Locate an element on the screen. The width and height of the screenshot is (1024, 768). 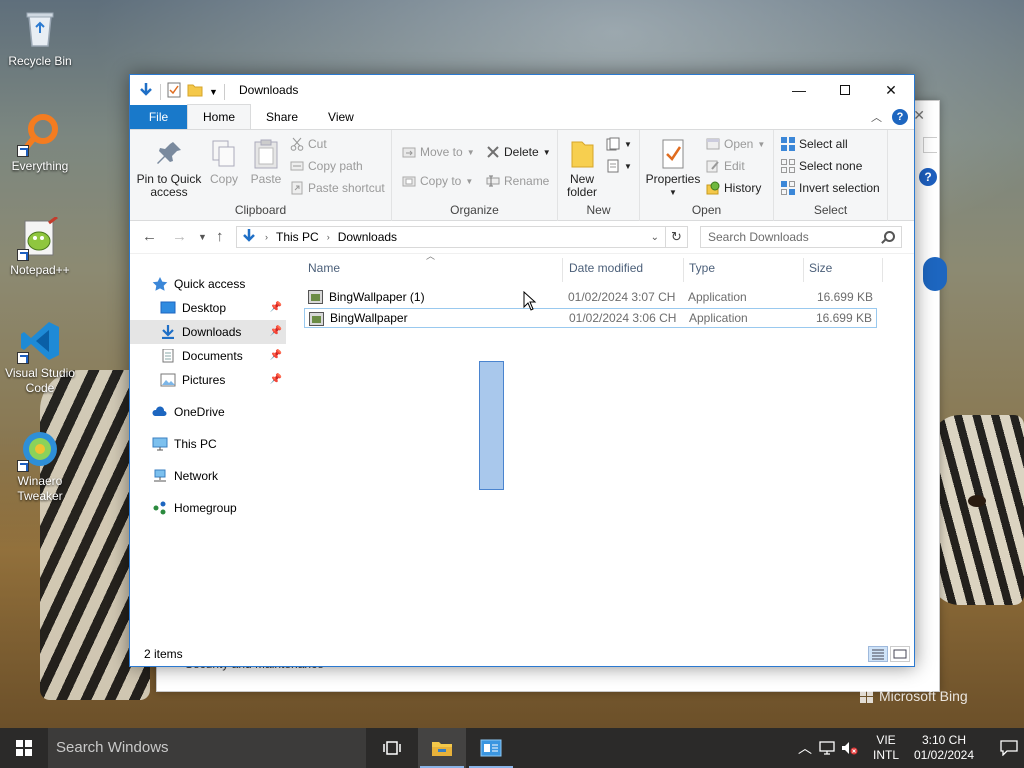
invert-selection-button: Invert selection is located at coordinates (830, 188).